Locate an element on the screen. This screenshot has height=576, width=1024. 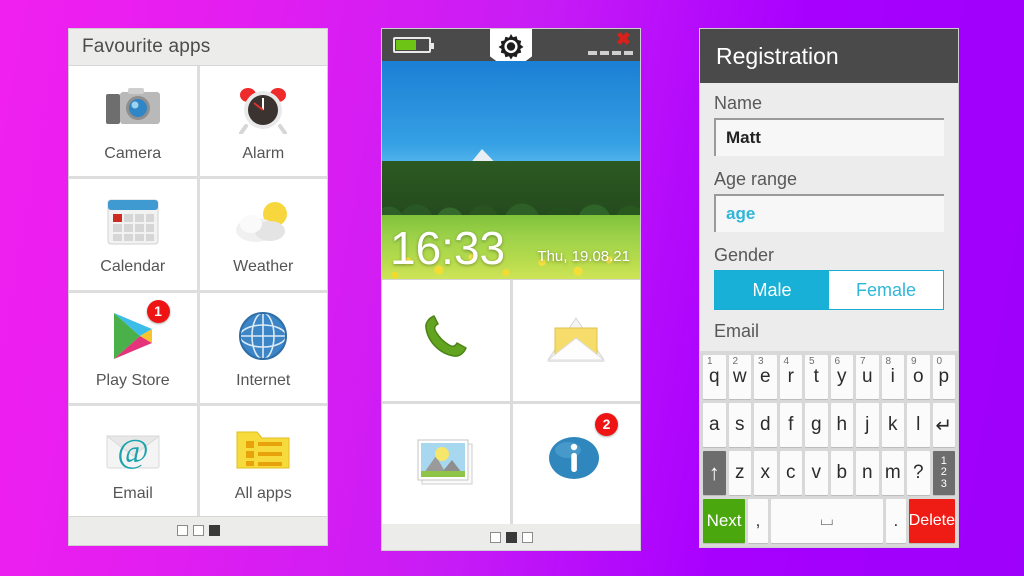
next-key: Next is located at coordinates (724, 521).